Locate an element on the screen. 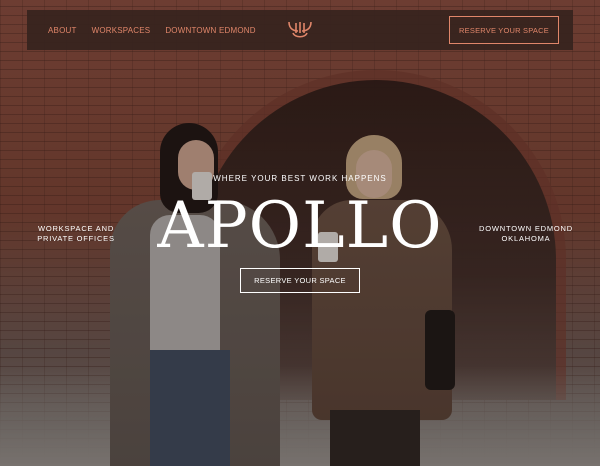 The height and width of the screenshot is (466, 600). hero-left-caption-line2: PRIVATE OFFICES is located at coordinates (76, 238).